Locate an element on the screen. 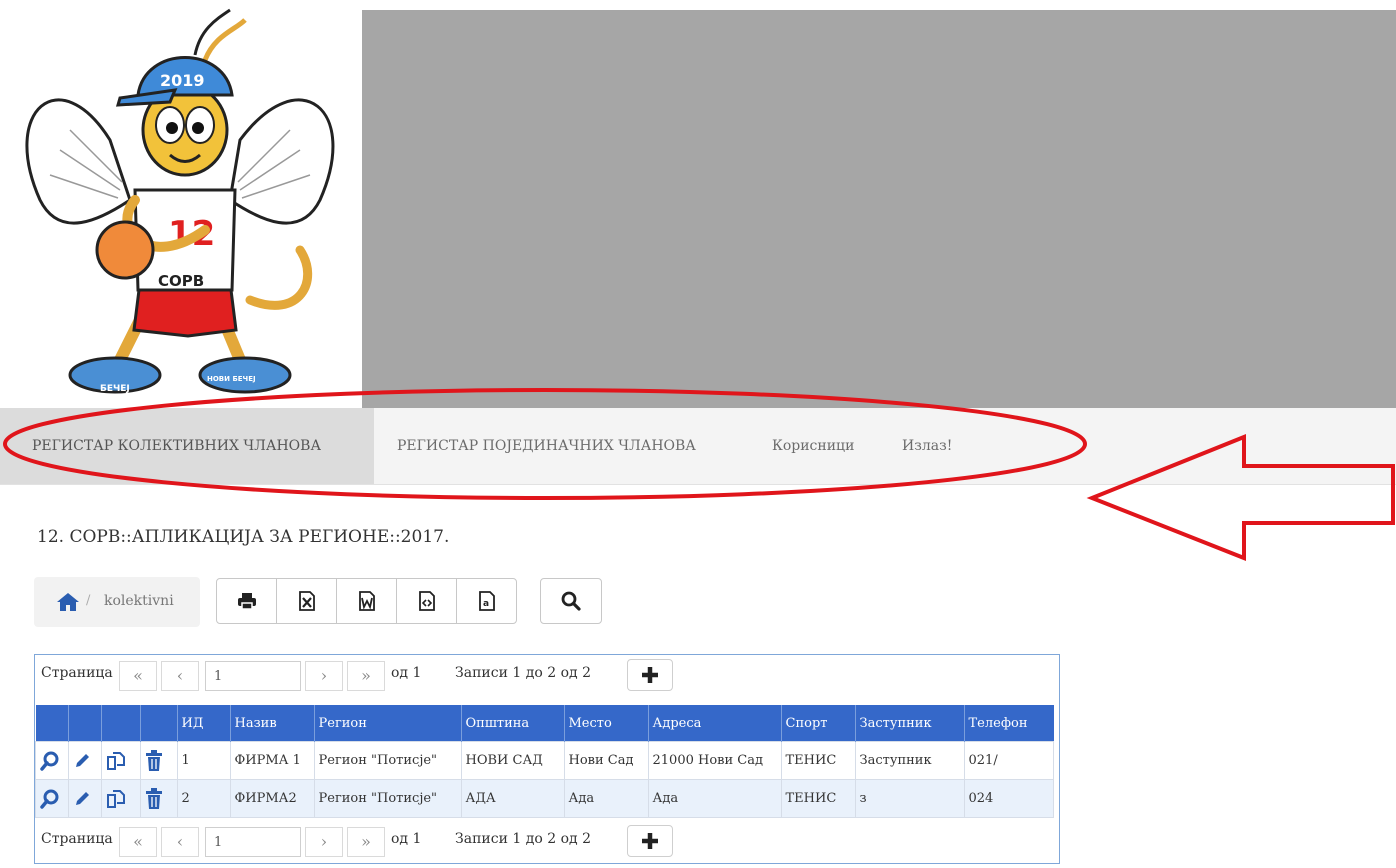 This screenshot has width=1396, height=868. xml-icon is located at coordinates (426, 601).